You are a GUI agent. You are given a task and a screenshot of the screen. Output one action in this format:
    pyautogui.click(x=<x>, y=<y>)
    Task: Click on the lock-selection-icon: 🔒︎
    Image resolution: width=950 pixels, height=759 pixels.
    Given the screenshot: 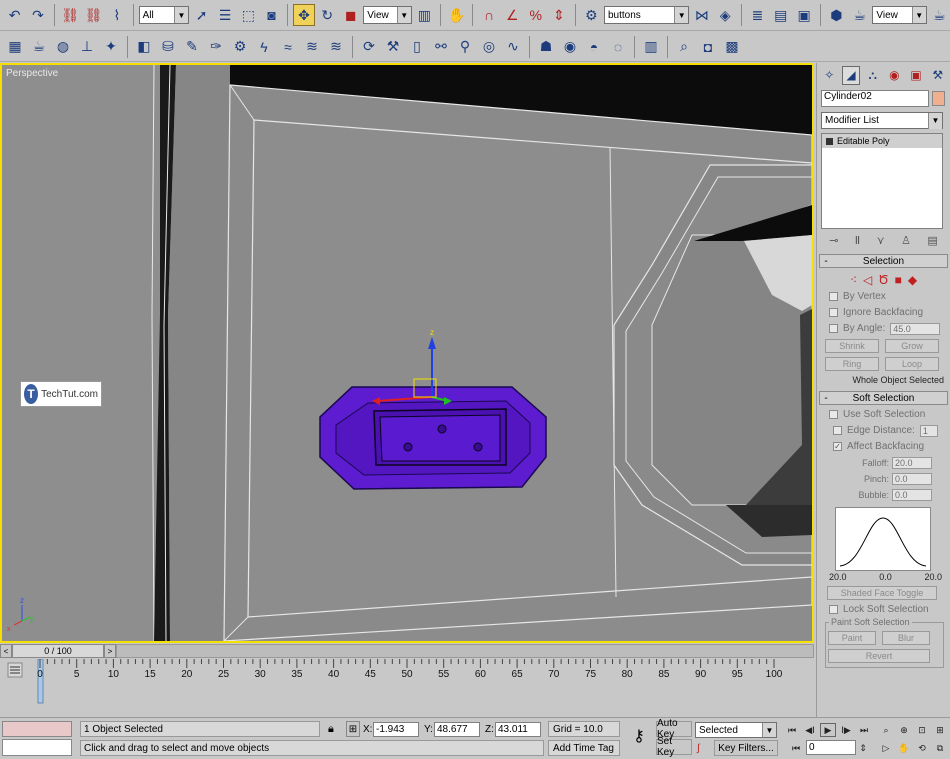 What is the action you would take?
    pyautogui.click(x=331, y=729)
    